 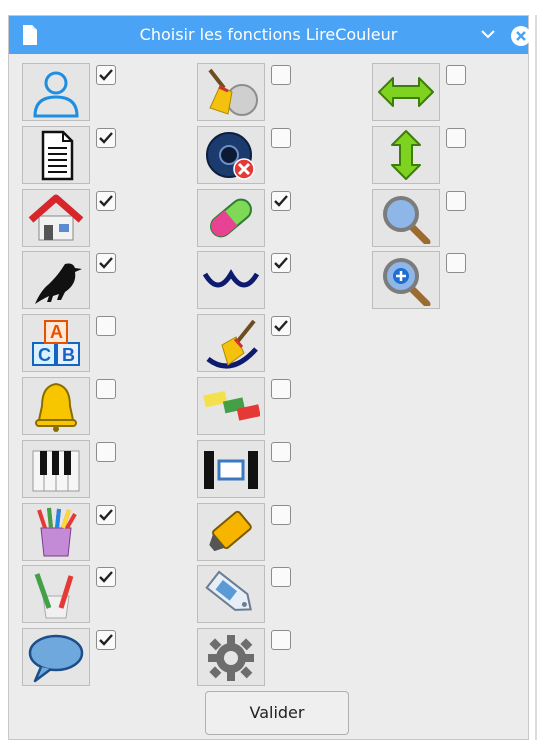 I want to click on user-icon, so click(x=56, y=94).